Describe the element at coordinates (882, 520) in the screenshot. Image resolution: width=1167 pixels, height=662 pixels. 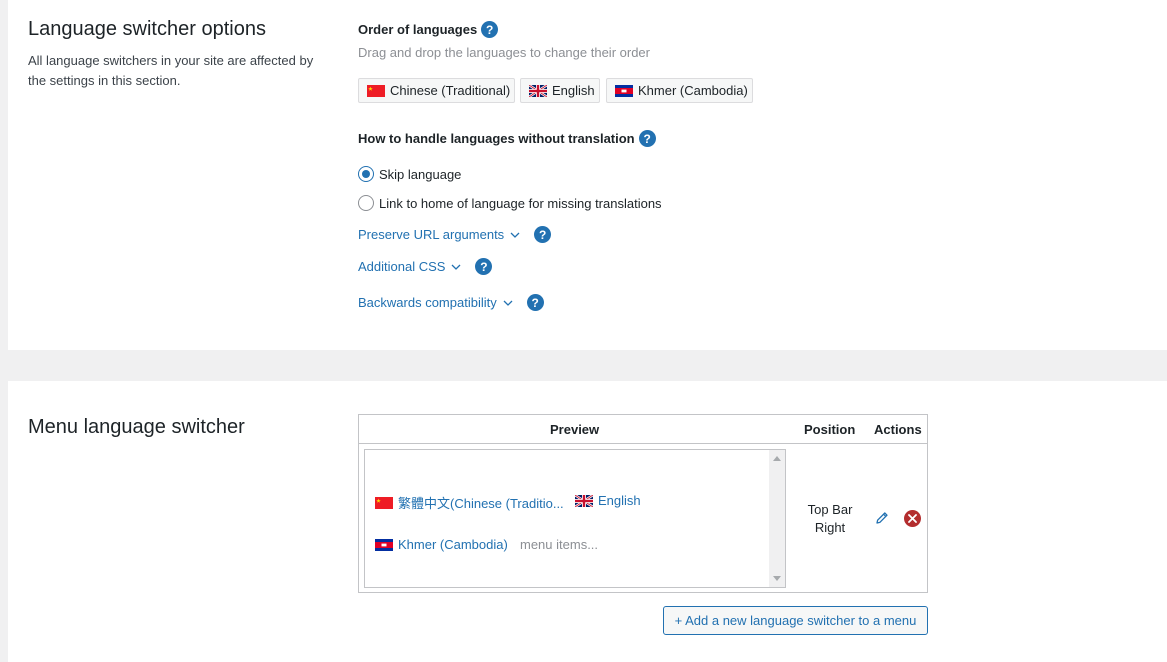
I see `pencil-icon` at that location.